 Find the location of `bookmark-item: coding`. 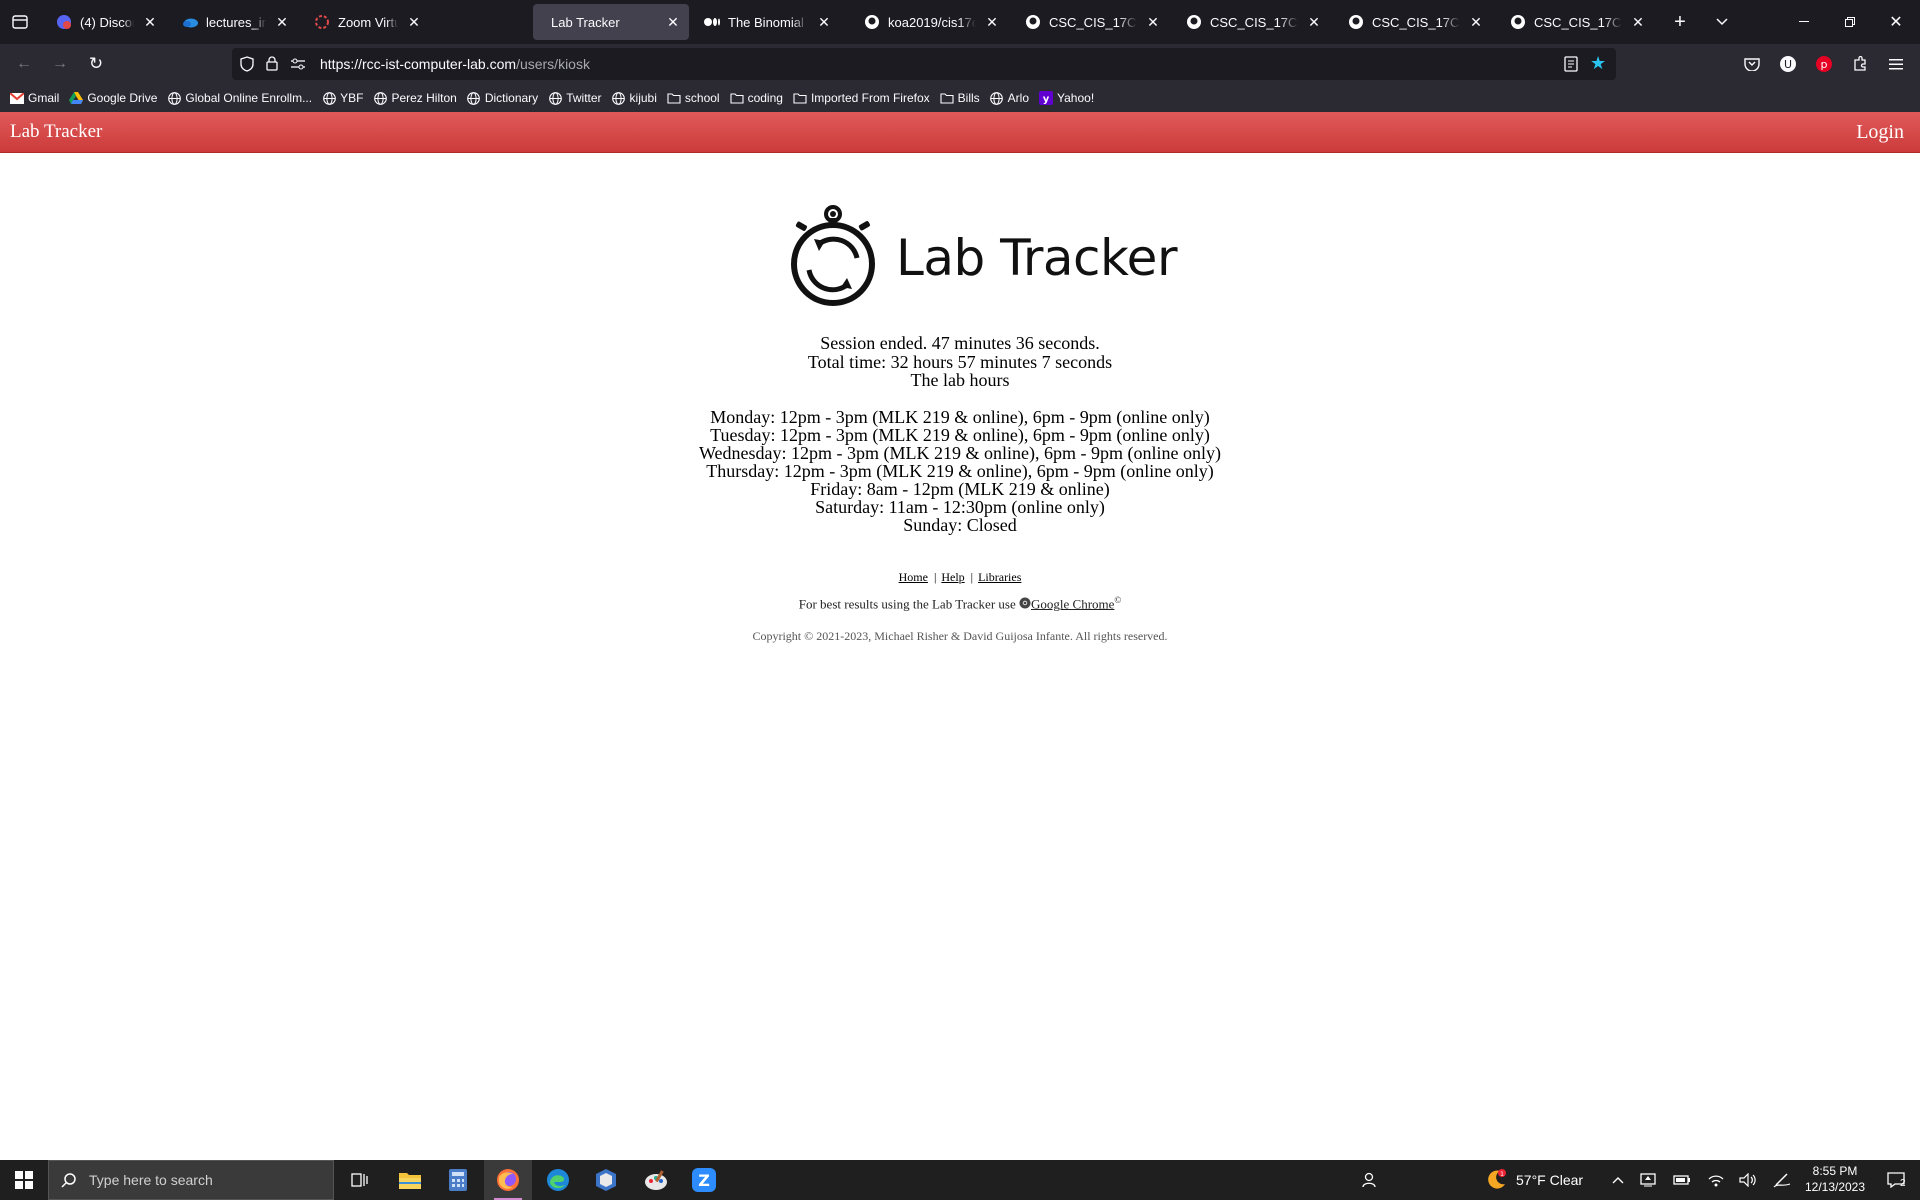

bookmark-item: coding is located at coordinates (756, 98).